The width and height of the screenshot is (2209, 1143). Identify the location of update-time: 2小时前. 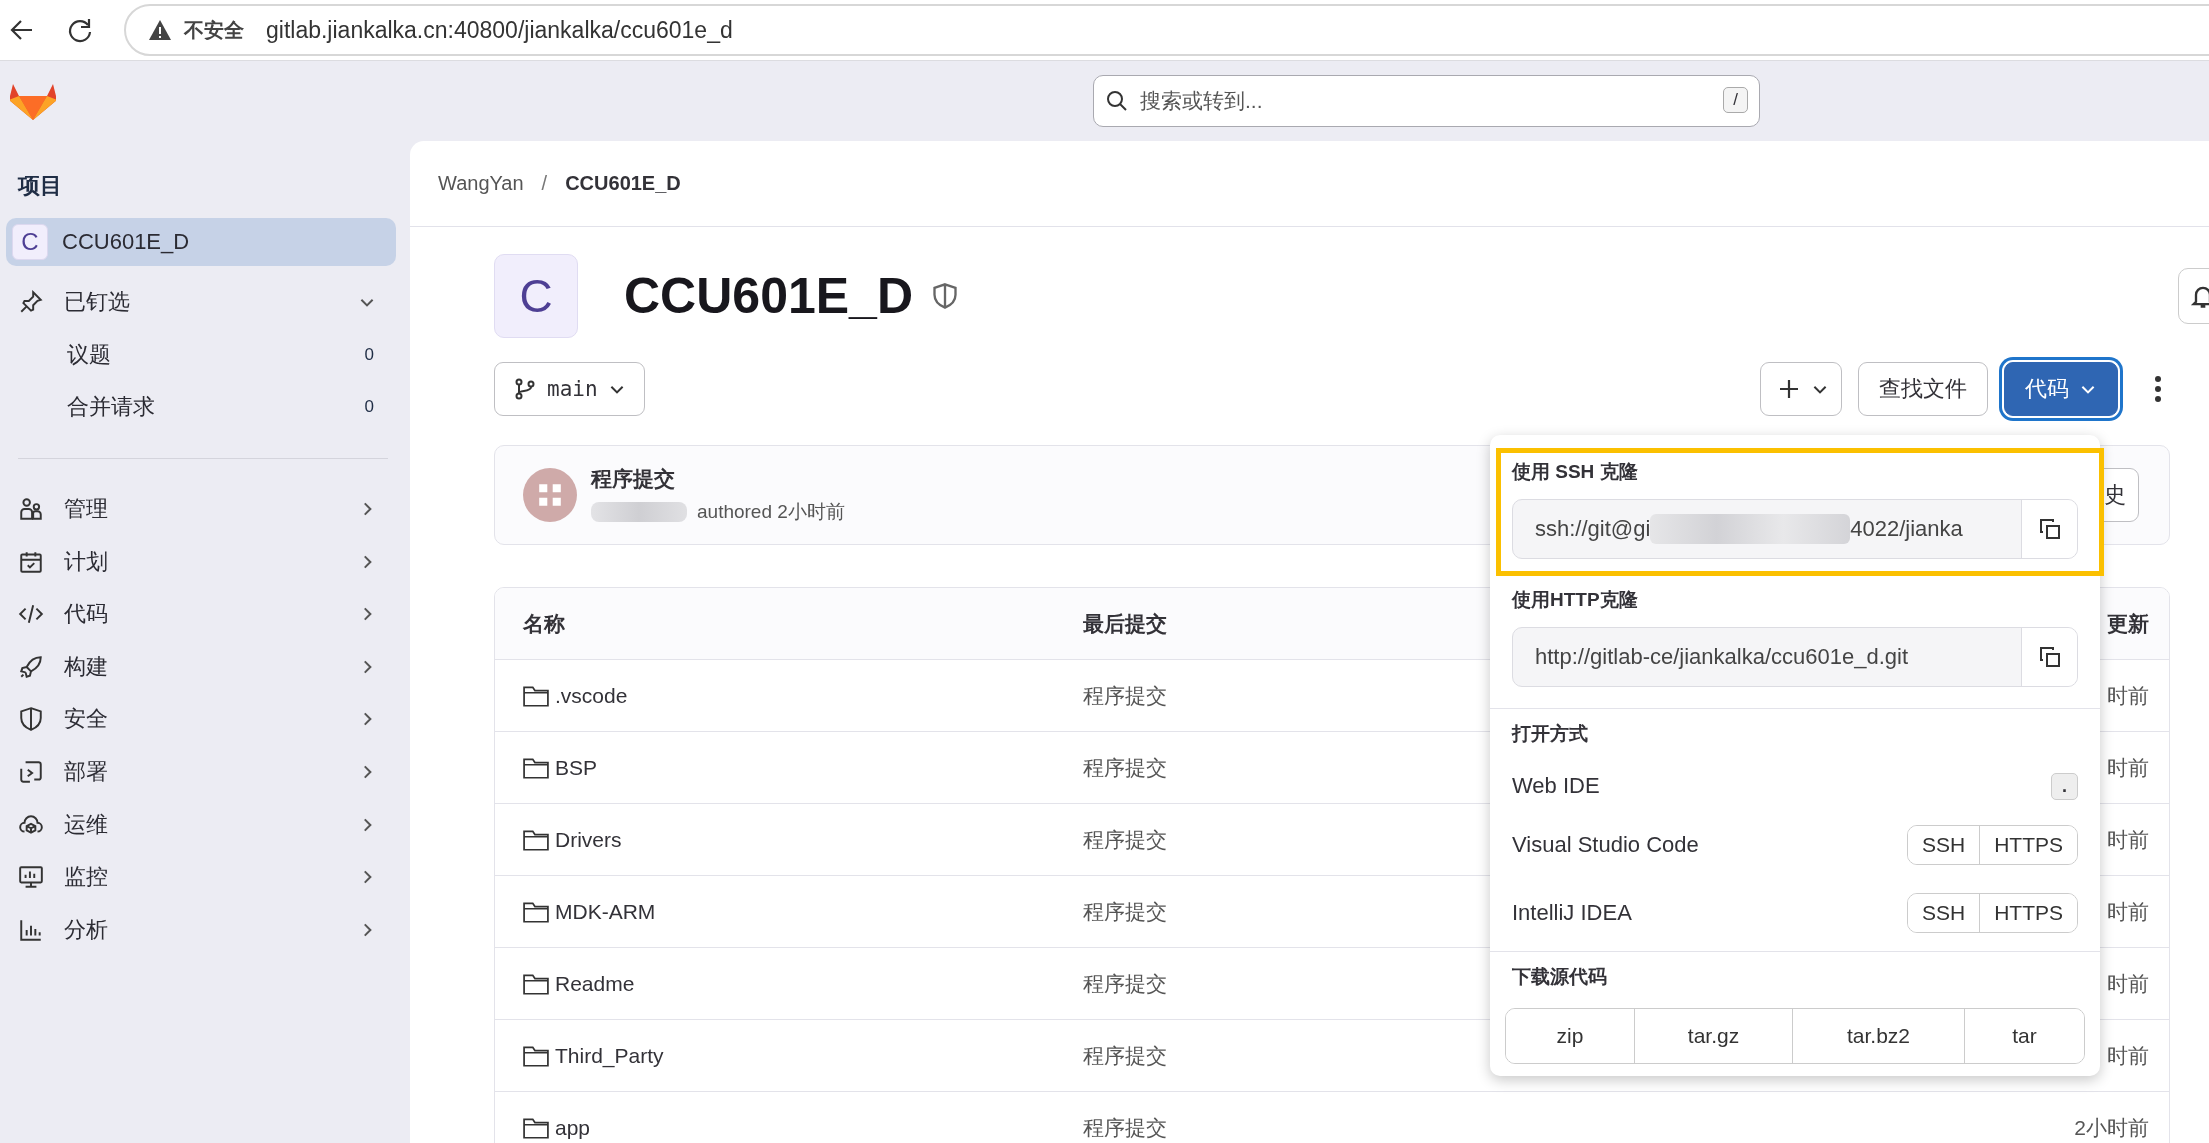
(2112, 1127).